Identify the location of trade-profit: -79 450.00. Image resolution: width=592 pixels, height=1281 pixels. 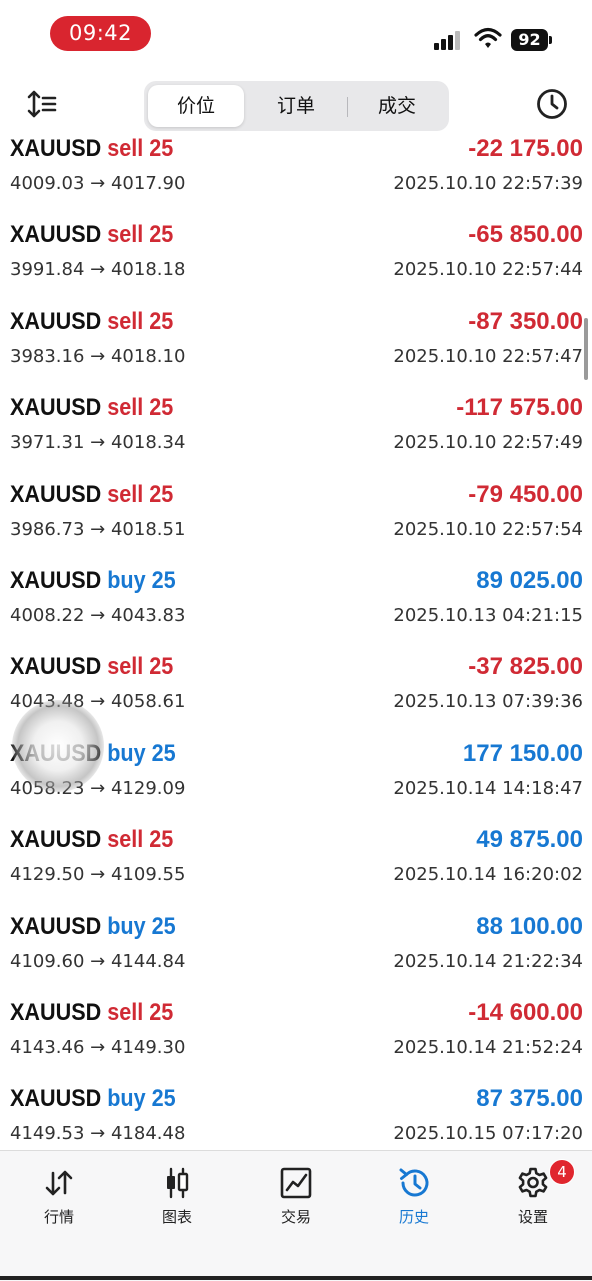
(525, 494).